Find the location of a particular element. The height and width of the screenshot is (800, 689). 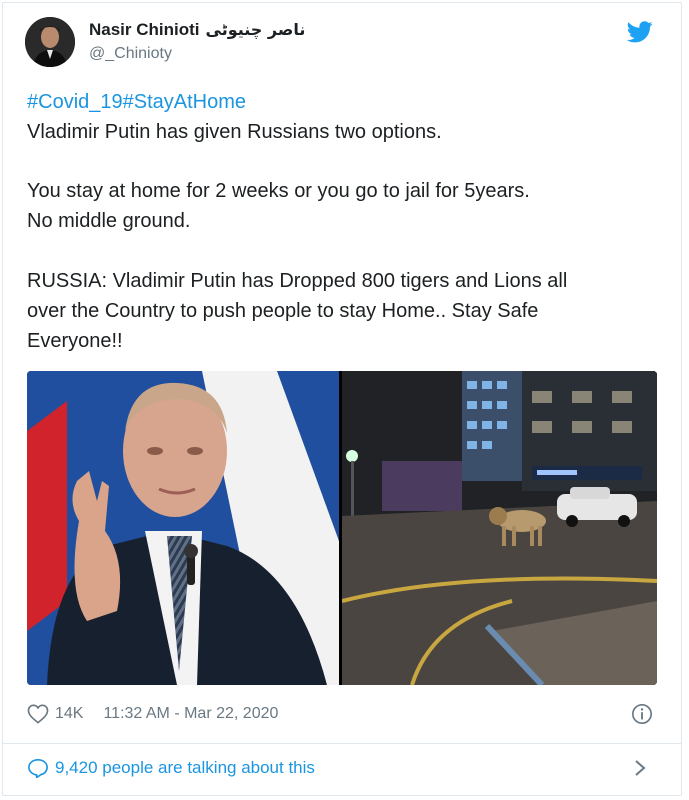

heart-icon is located at coordinates (38, 714).